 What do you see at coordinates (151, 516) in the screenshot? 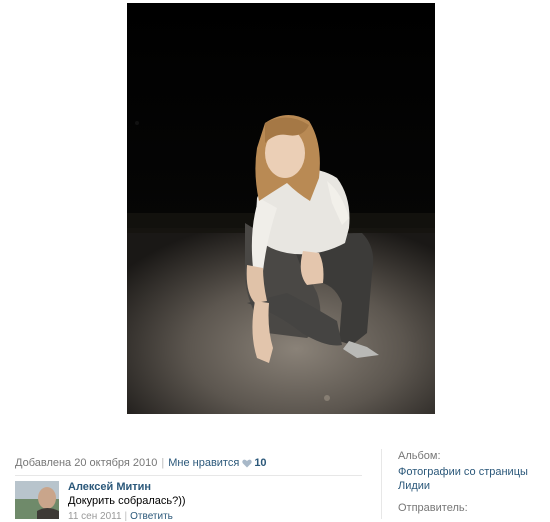
I see `reply-link: Ответить` at bounding box center [151, 516].